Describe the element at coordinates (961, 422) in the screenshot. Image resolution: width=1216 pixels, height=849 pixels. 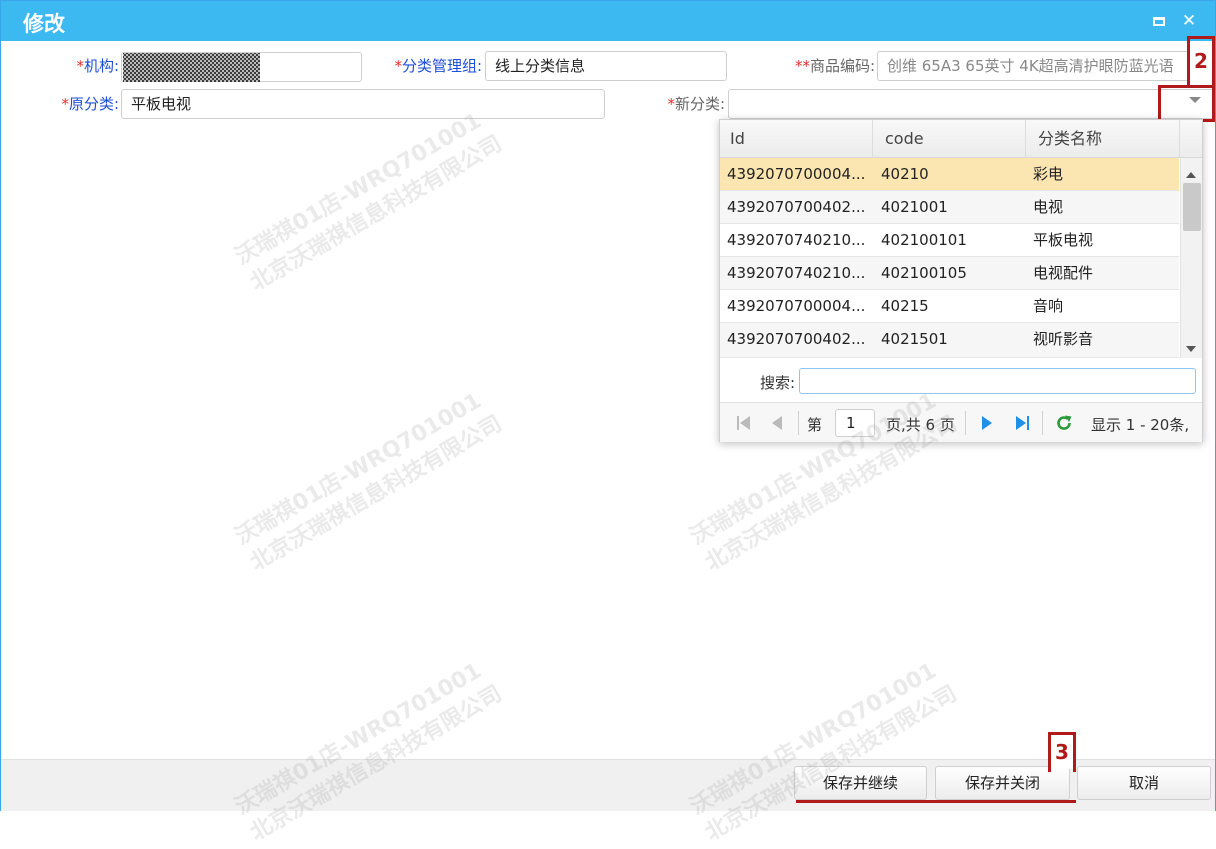
I see `pagination-bar: 第 1 页,共 6 页 显示 1 - 20条,` at that location.